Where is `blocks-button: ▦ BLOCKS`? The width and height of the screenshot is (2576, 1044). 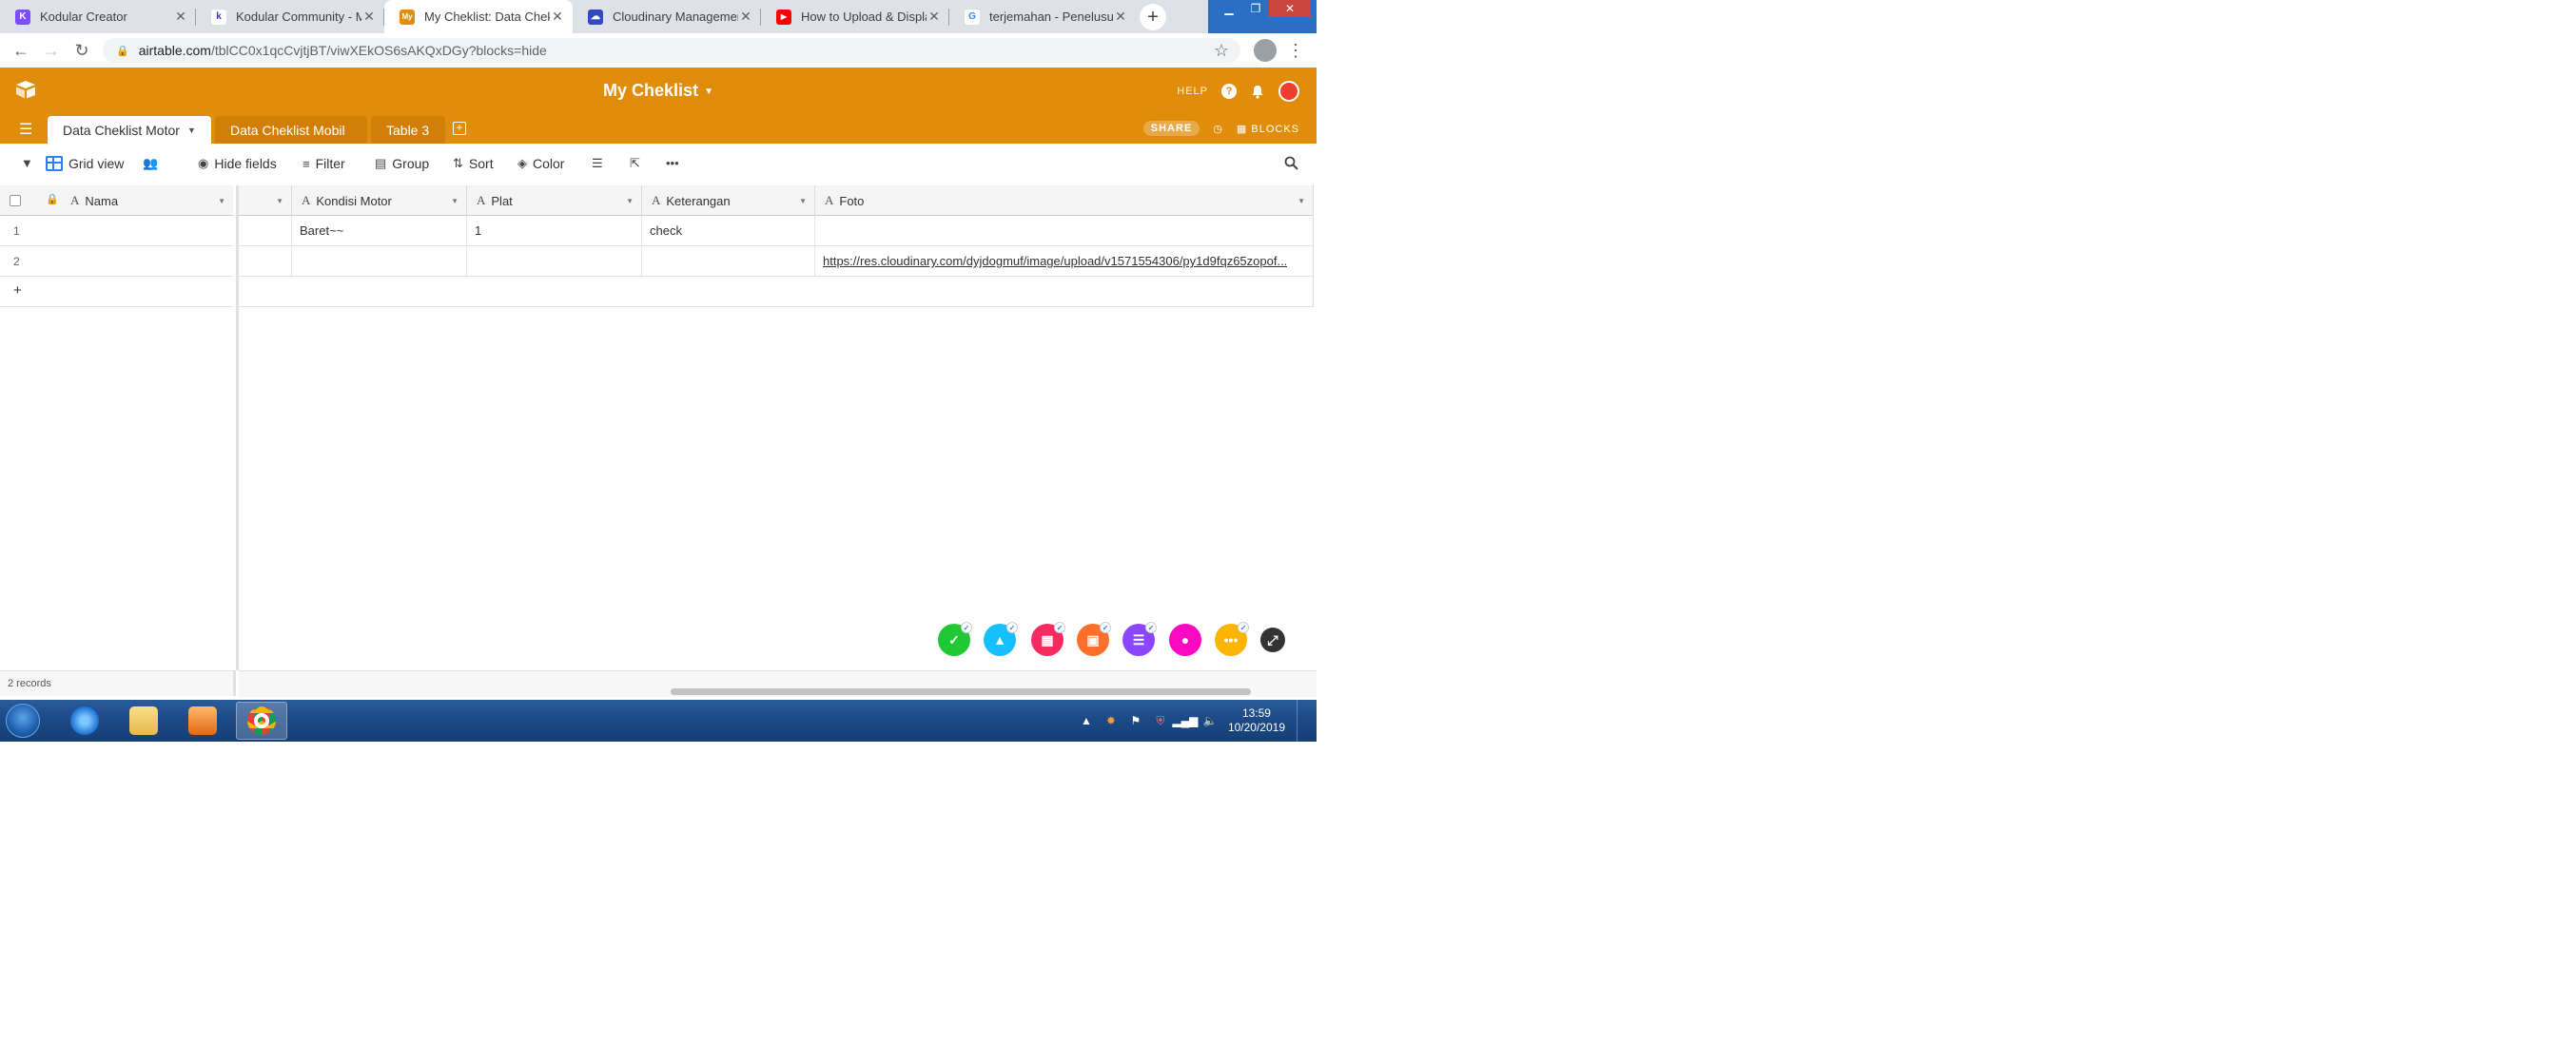
blocks-button: ▦ BLOCKS is located at coordinates (1268, 129).